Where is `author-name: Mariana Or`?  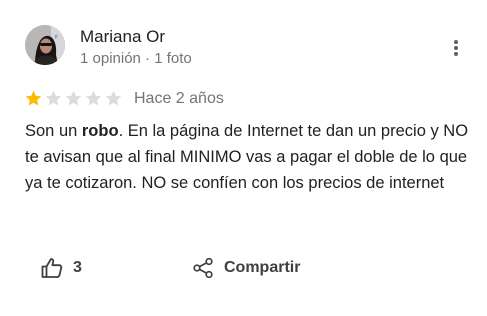
author-name: Mariana Or is located at coordinates (122, 37).